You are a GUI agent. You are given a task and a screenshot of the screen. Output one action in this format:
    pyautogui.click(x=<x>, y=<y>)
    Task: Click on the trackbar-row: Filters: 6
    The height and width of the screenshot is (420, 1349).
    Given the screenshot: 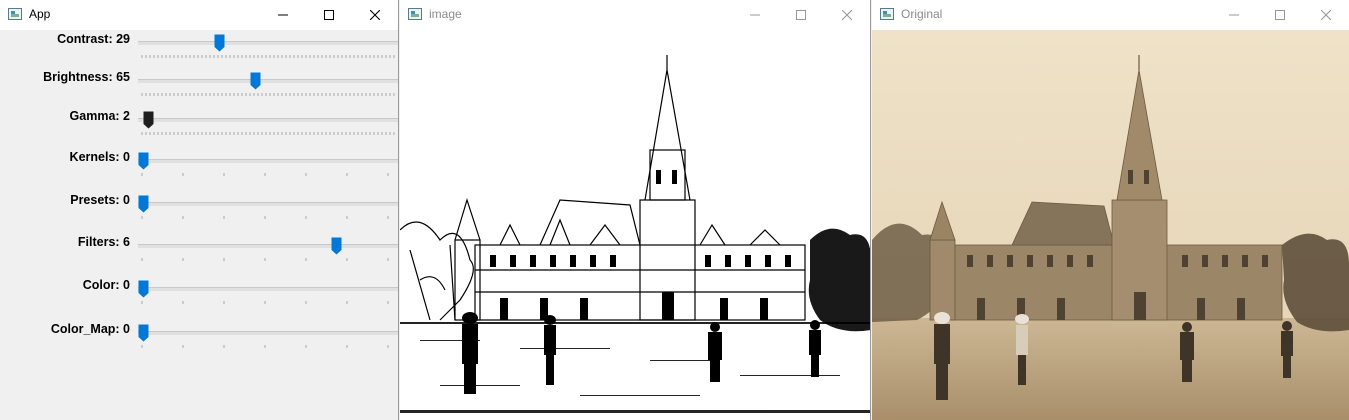 What is the action you would take?
    pyautogui.click(x=199, y=253)
    